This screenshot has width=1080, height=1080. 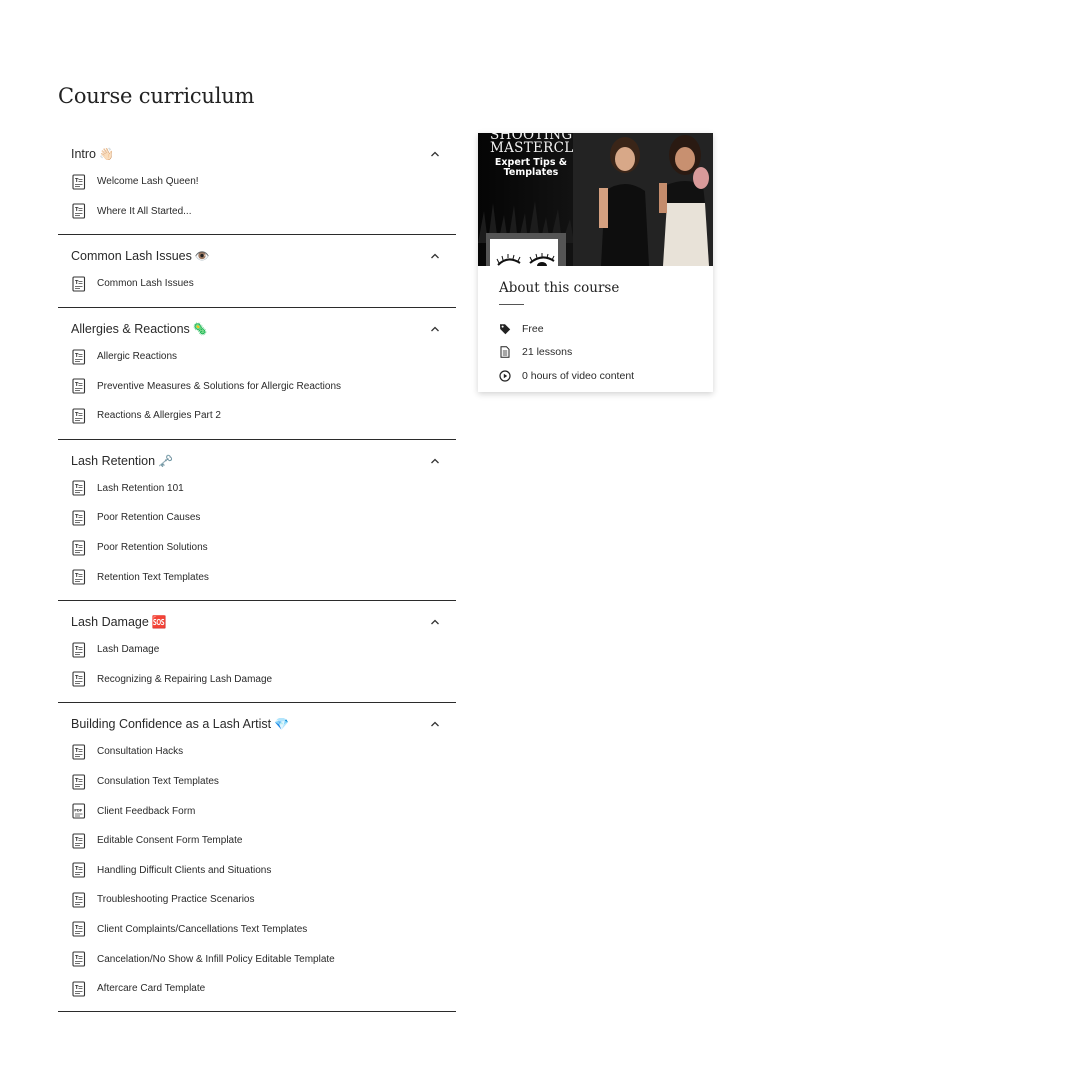 I want to click on course-info-text: 21 lessons, so click(x=547, y=352).